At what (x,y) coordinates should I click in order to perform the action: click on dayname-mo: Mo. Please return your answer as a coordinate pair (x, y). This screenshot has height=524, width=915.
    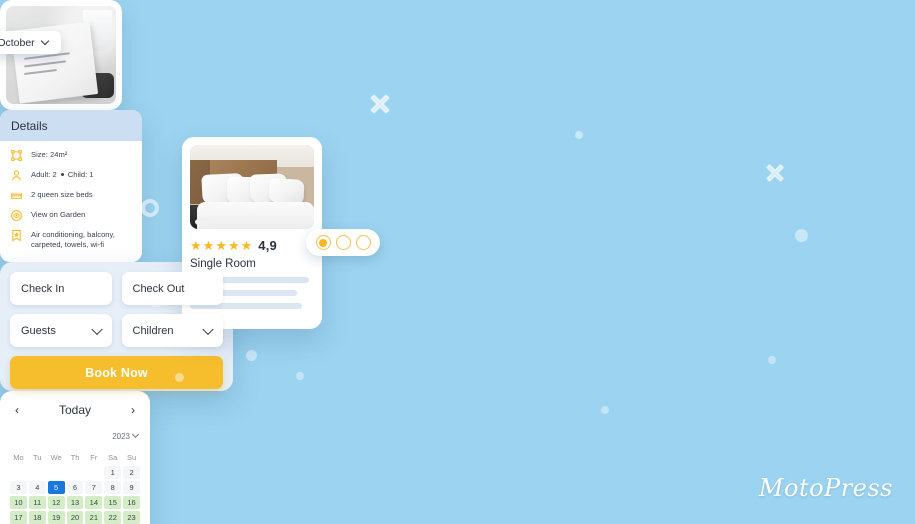
    Looking at the image, I should click on (18, 457).